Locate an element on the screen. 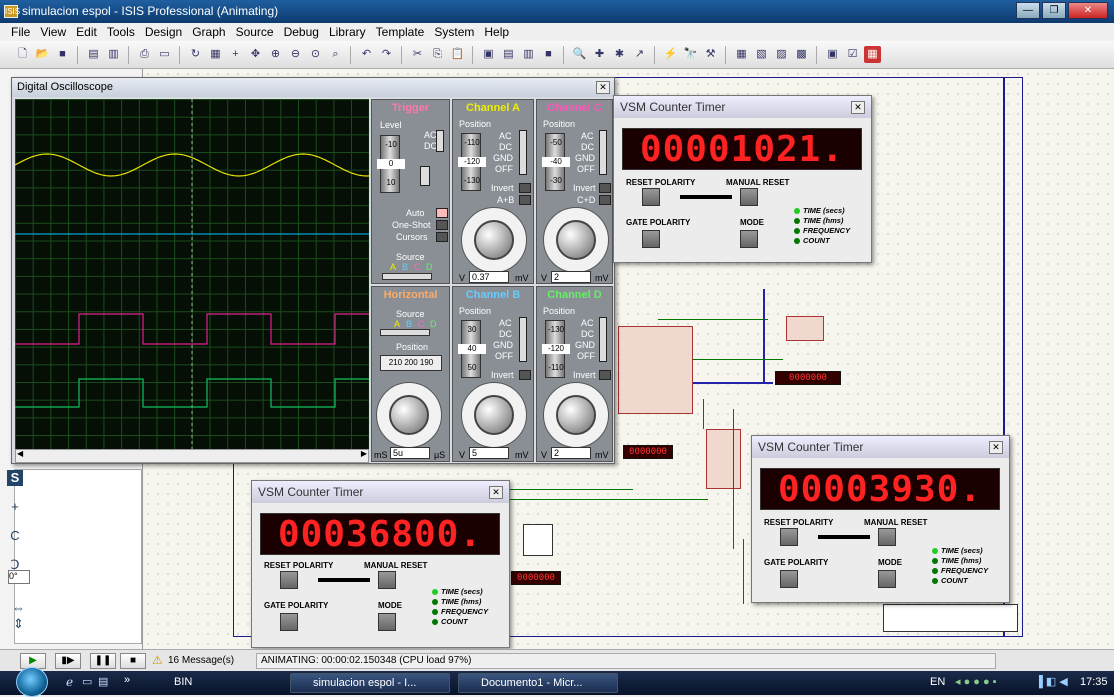 The image size is (1114, 697). channel-a-coupling-switch is located at coordinates (523, 152).